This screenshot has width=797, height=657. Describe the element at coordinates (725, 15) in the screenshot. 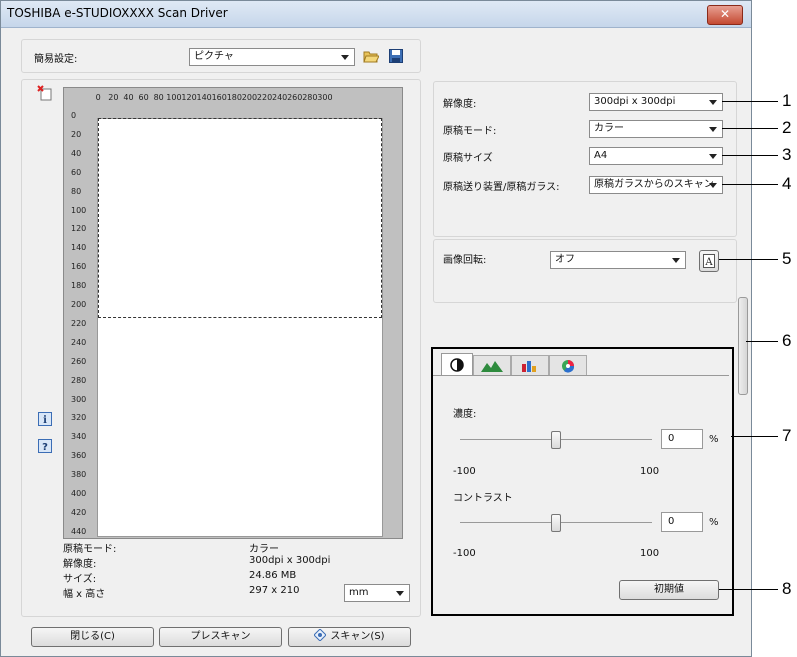

I see `close-window-button: ✕` at that location.